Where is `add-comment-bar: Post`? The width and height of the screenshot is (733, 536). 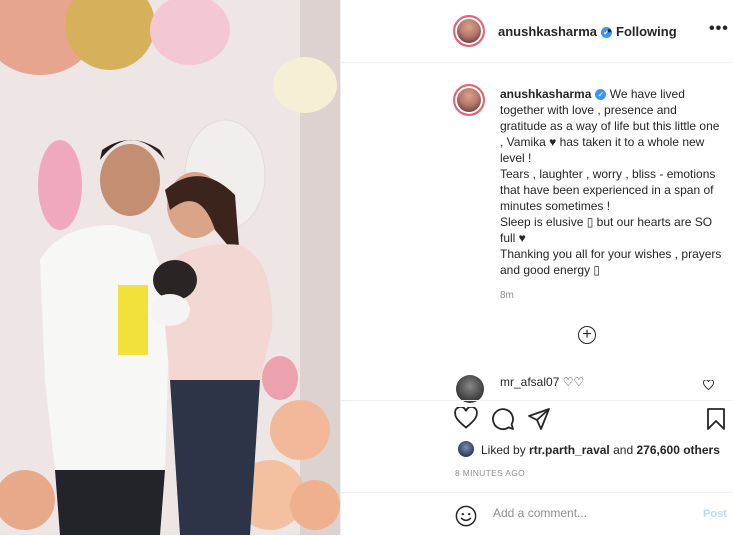 add-comment-bar: Post is located at coordinates (537, 514).